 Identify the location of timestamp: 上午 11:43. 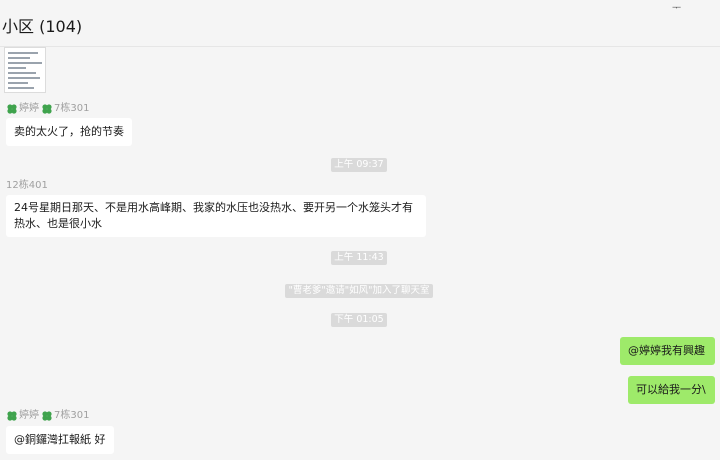
(359, 258).